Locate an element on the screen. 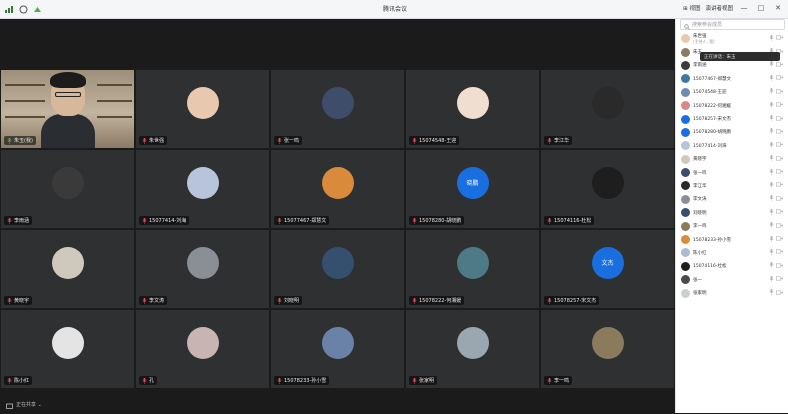 The height and width of the screenshot is (414, 788). participant-row: 15077467-郑慧文 is located at coordinates (732, 78).